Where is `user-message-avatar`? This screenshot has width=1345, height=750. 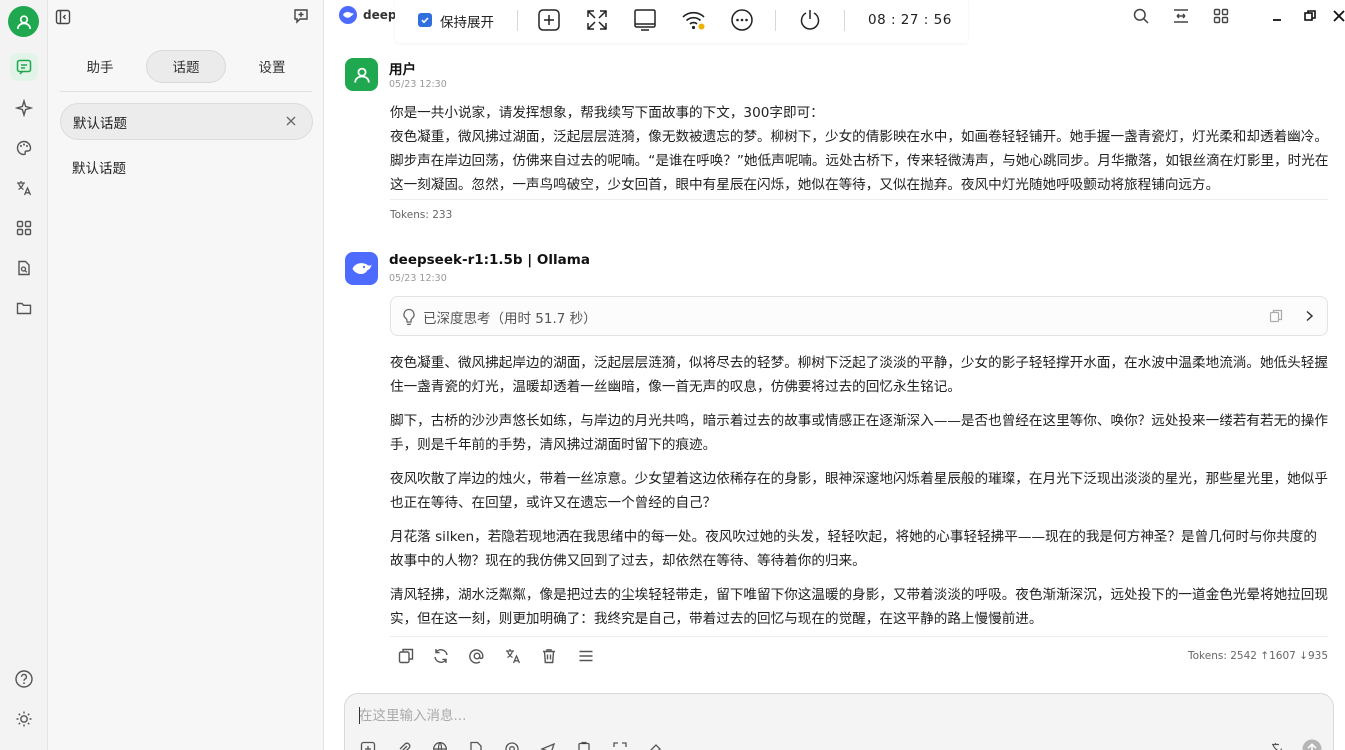
user-message-avatar is located at coordinates (361, 74).